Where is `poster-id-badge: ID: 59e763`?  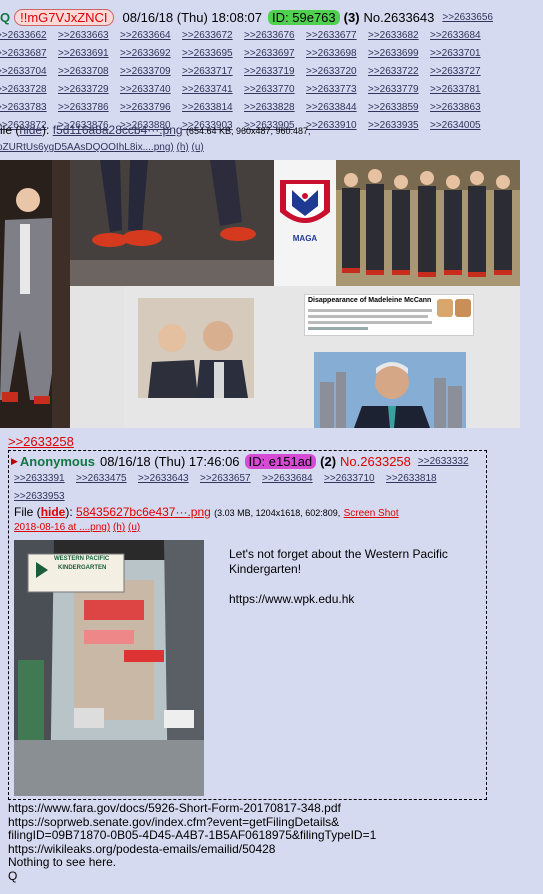
poster-id-badge: ID: 59e763 is located at coordinates (304, 17).